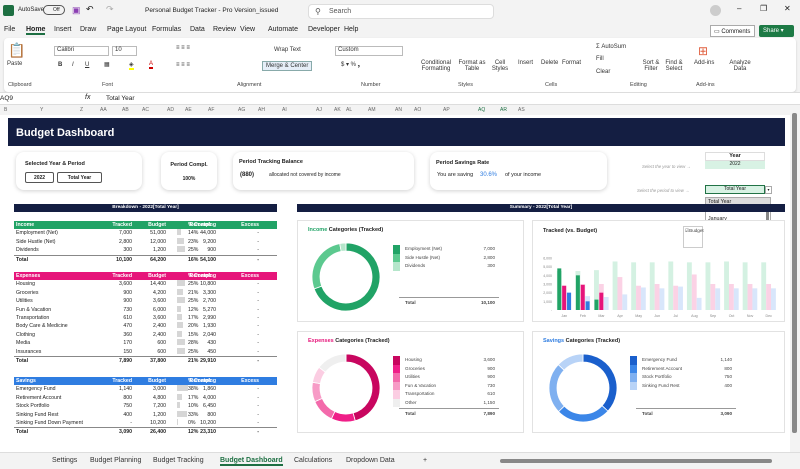  I want to click on currency-icon: $ ▾ % ❟, so click(350, 65).